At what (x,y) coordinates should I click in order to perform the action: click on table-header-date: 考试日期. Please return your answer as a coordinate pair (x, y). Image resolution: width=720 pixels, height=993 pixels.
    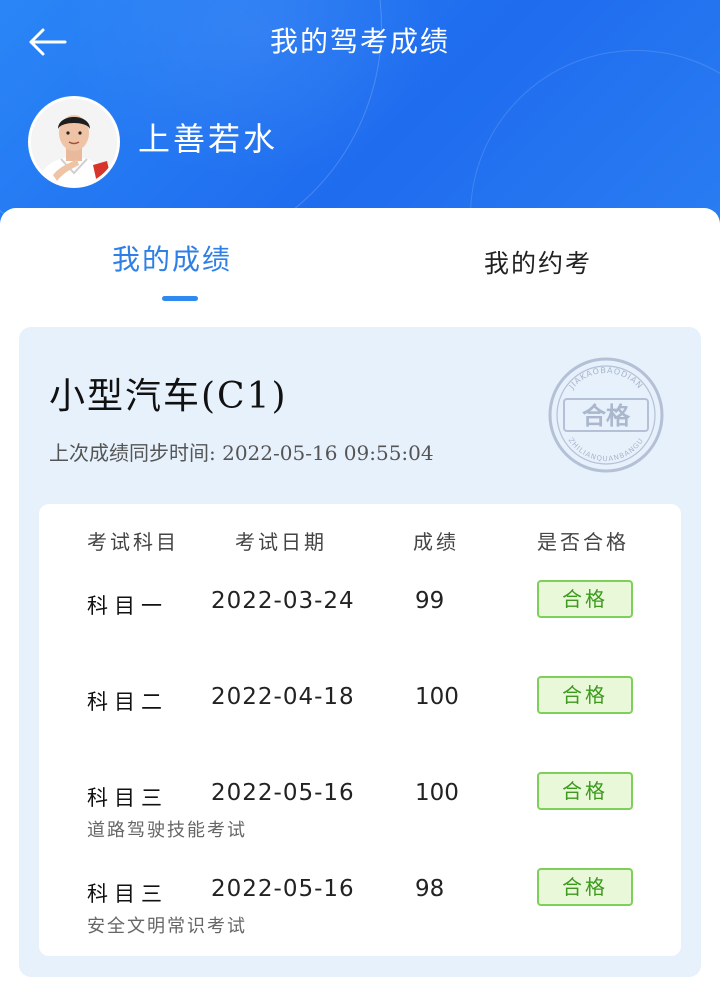
    Looking at the image, I should click on (281, 542).